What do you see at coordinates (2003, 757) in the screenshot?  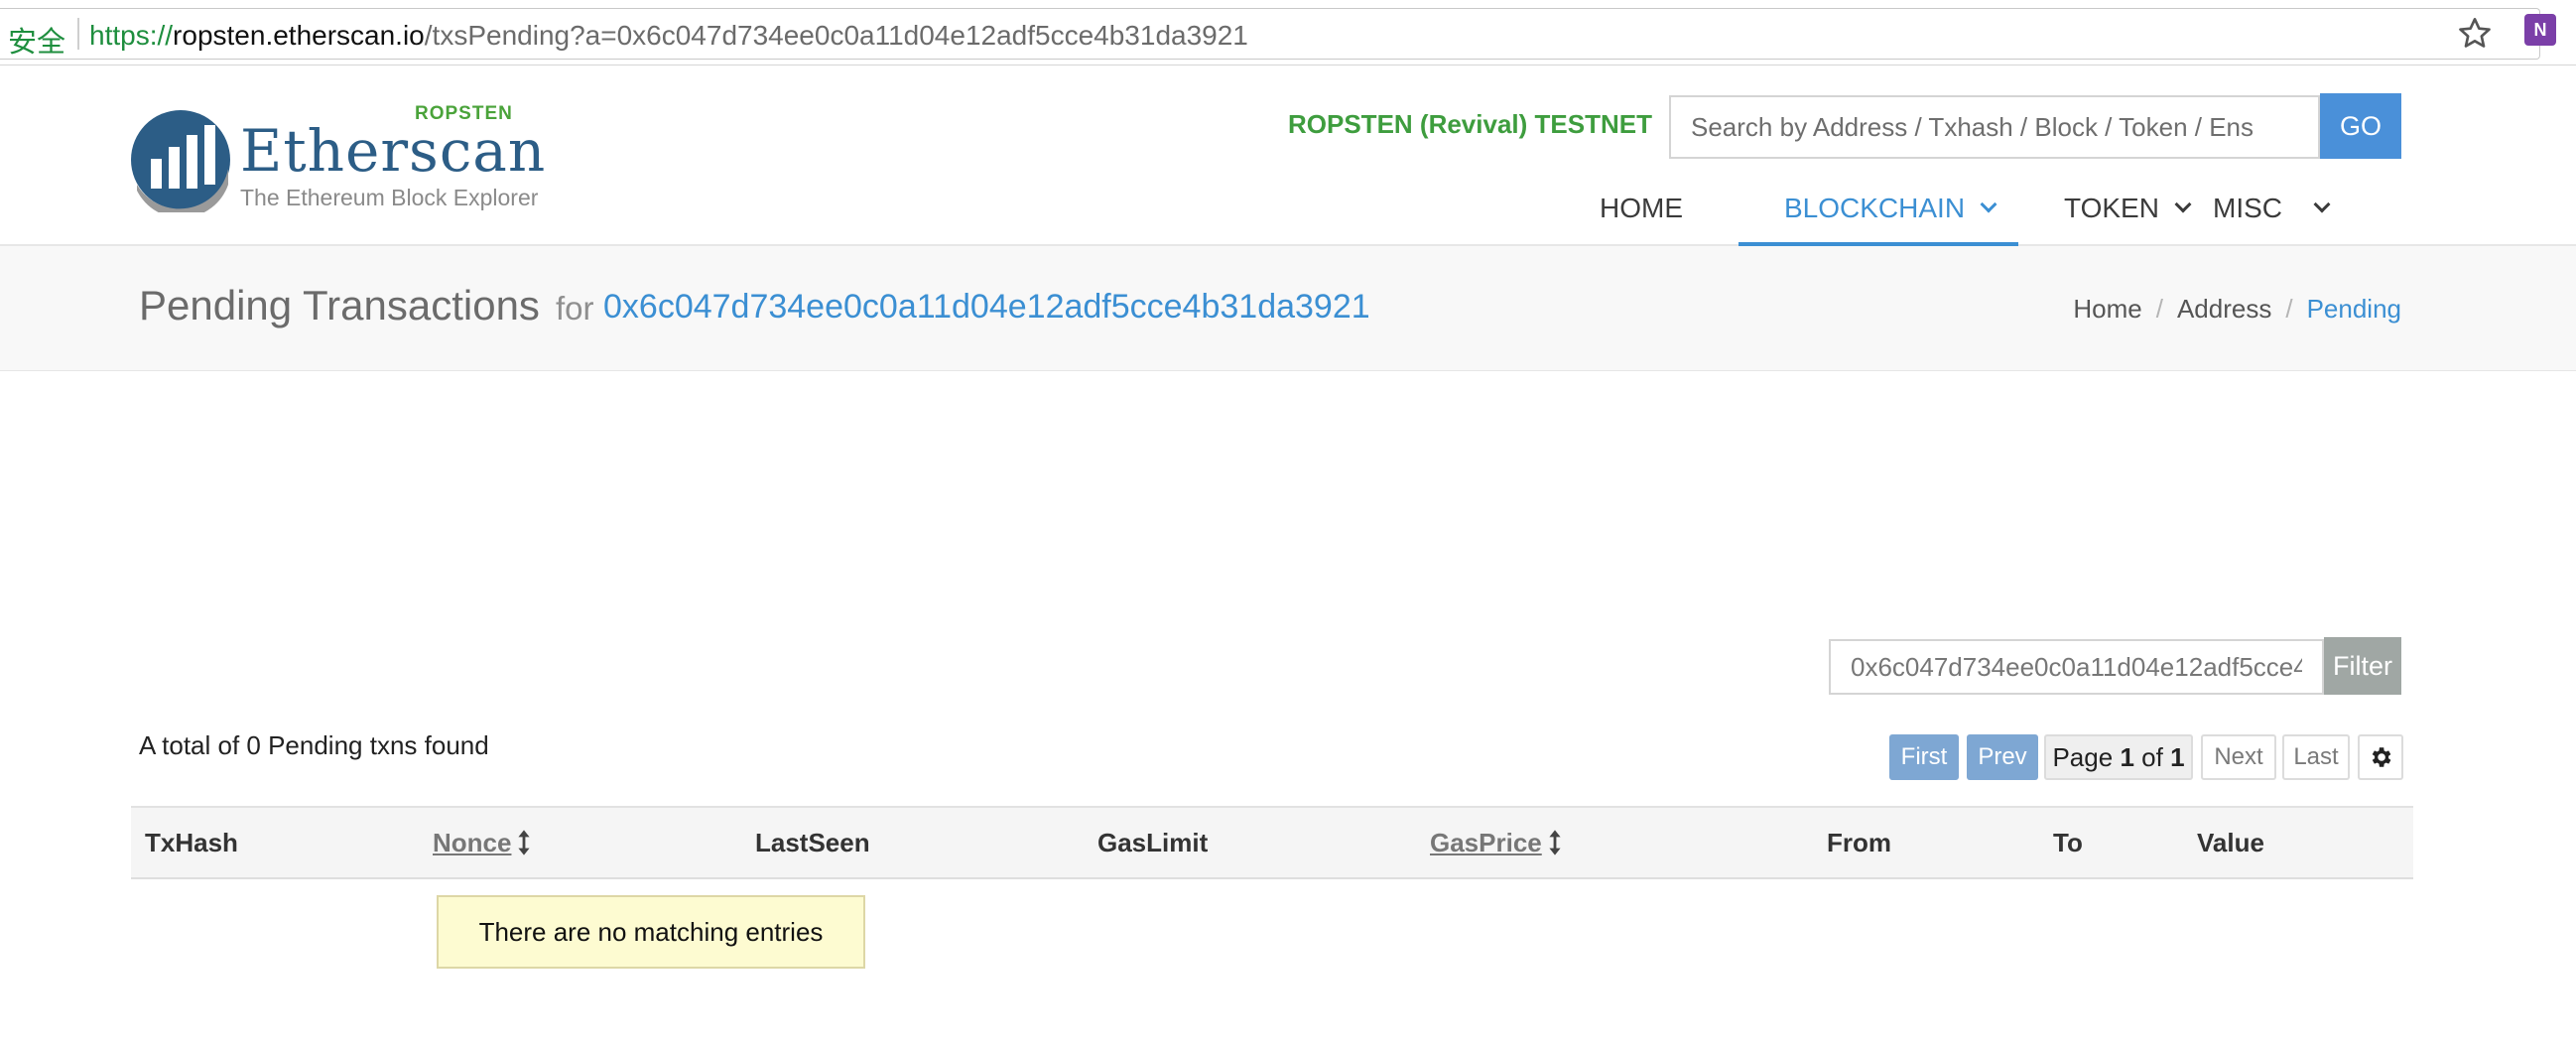 I see `prev-page-button: Prev` at bounding box center [2003, 757].